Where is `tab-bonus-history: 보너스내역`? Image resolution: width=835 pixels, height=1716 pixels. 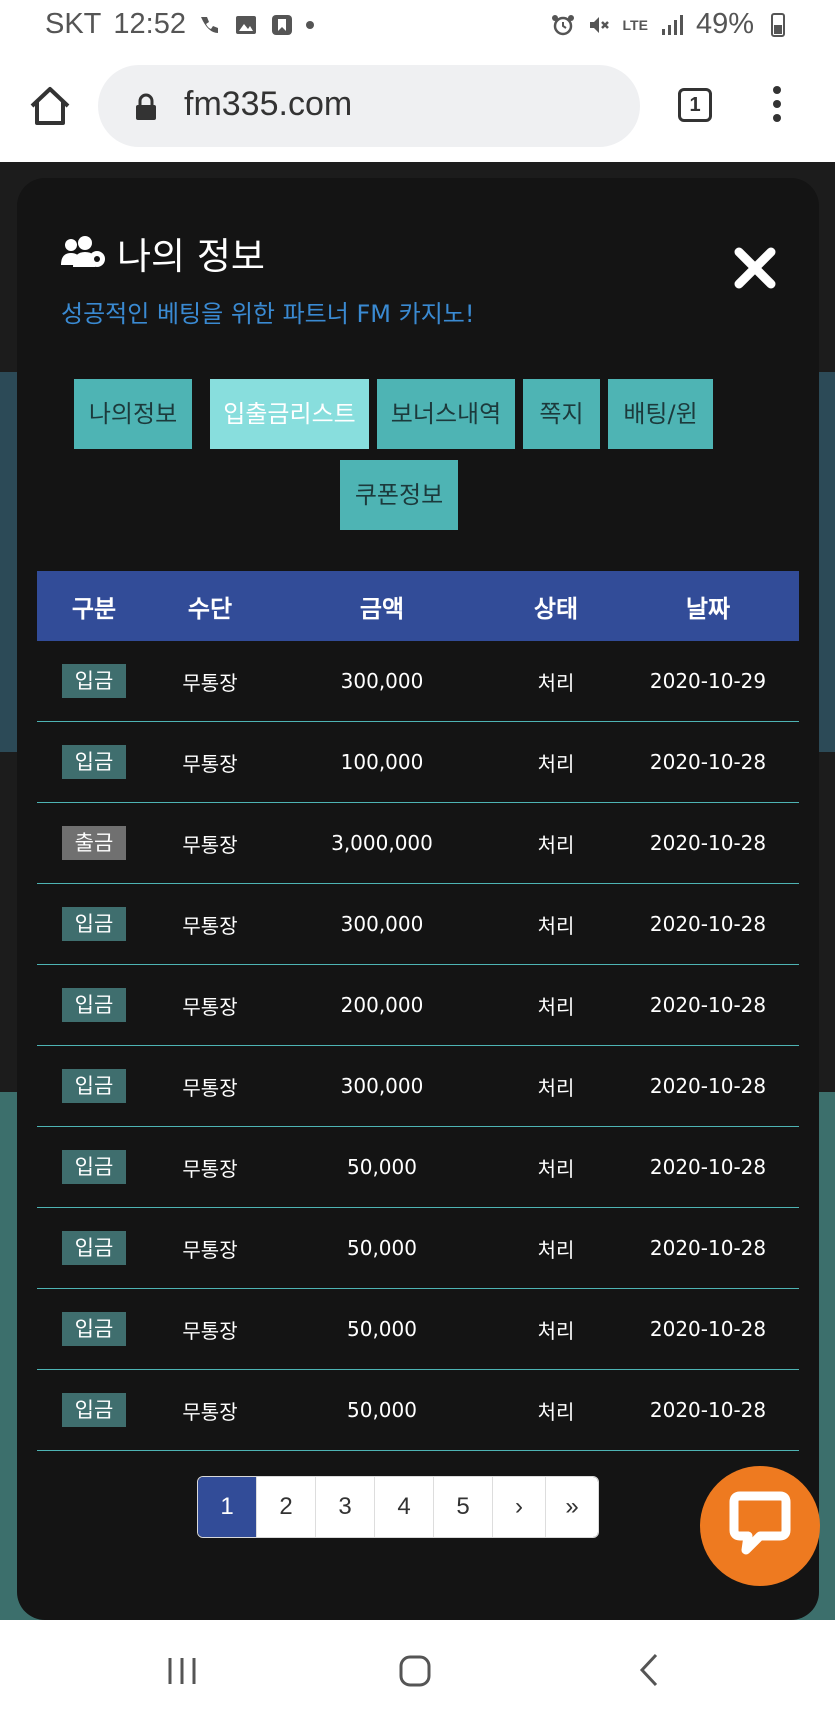 tab-bonus-history: 보너스내역 is located at coordinates (446, 414).